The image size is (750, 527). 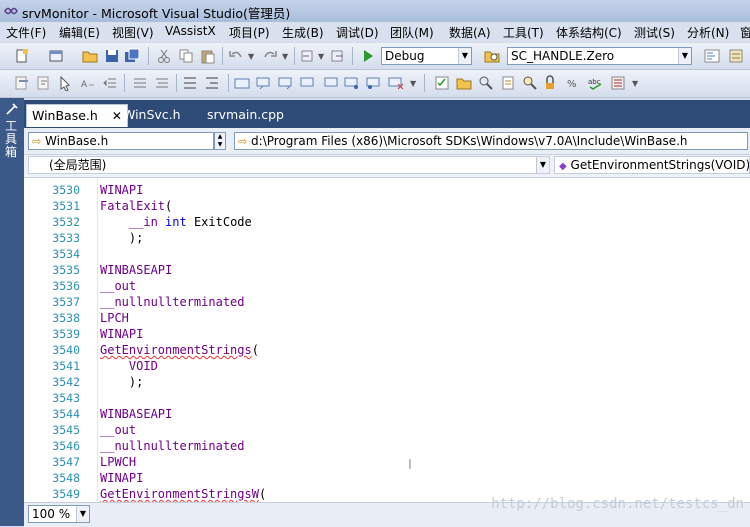 What do you see at coordinates (712, 56) in the screenshot?
I see `solution-explorer-icon` at bounding box center [712, 56].